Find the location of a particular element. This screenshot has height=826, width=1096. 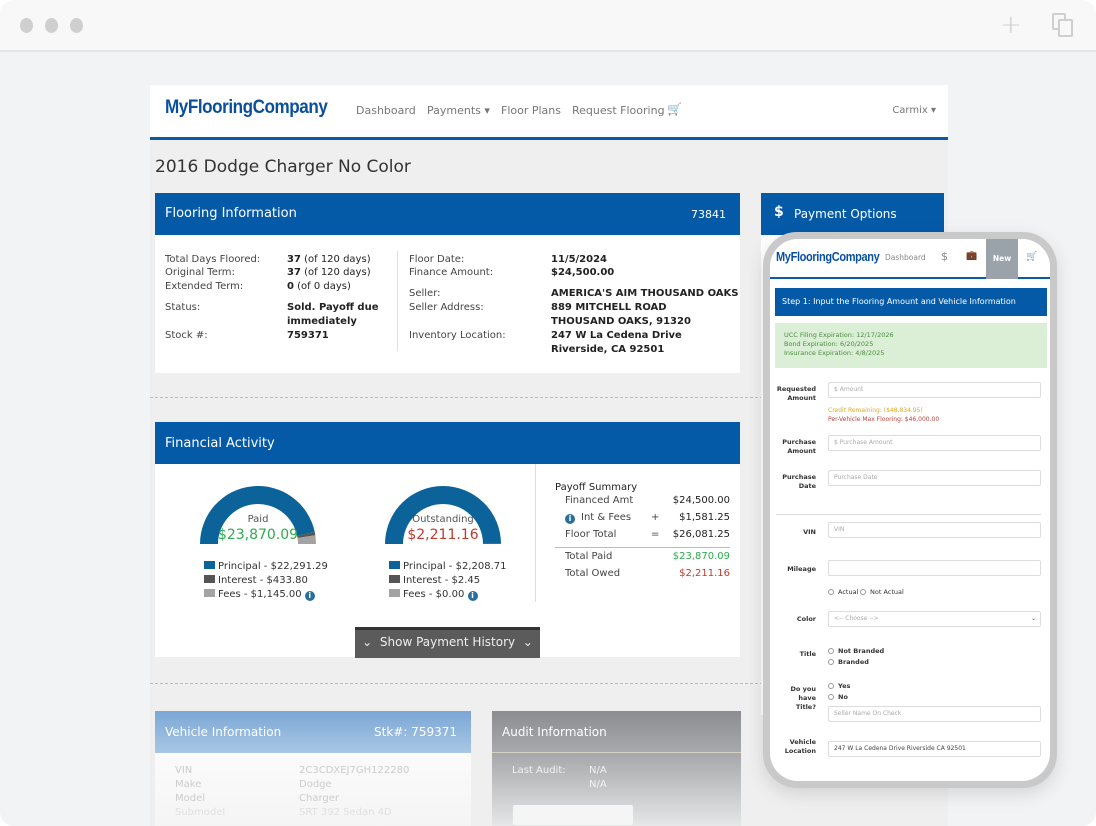

field-value: THOUSAND OAKS, 91320 is located at coordinates (621, 321).